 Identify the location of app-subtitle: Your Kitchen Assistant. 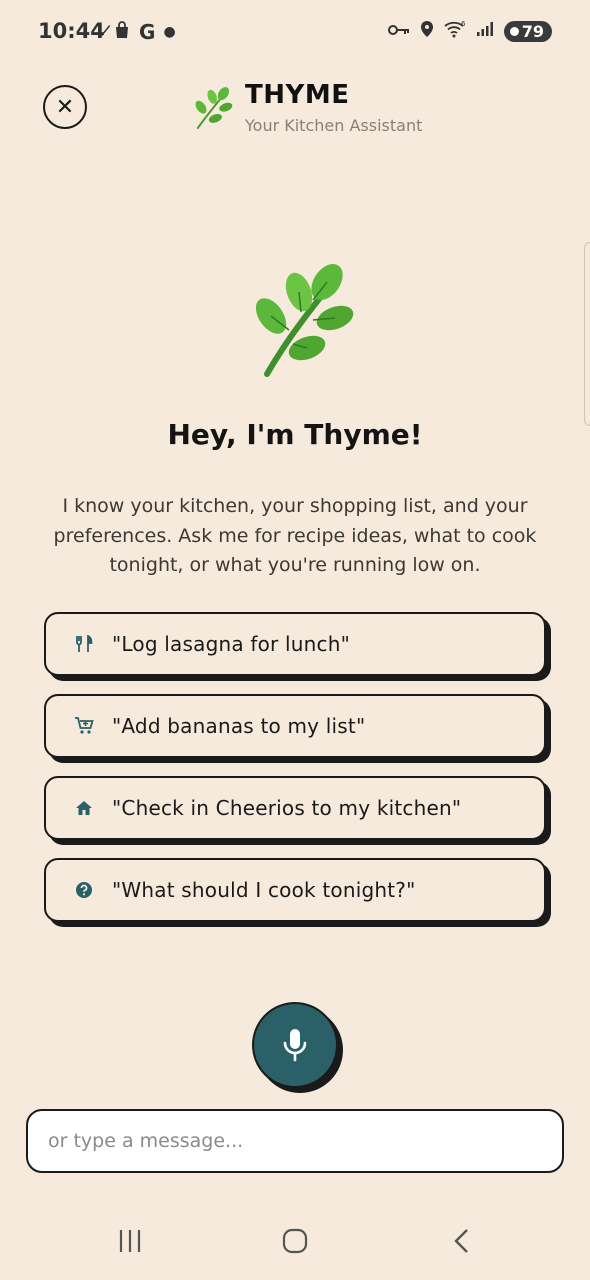
(334, 125).